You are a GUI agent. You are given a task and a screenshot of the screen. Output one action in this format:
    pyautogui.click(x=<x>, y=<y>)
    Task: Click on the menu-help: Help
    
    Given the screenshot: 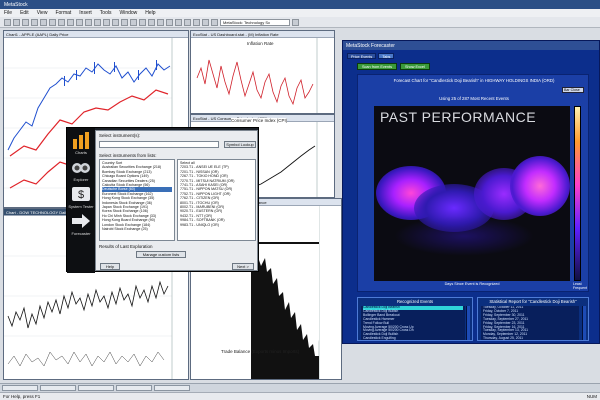 What is the action you would take?
    pyautogui.click(x=150, y=13)
    